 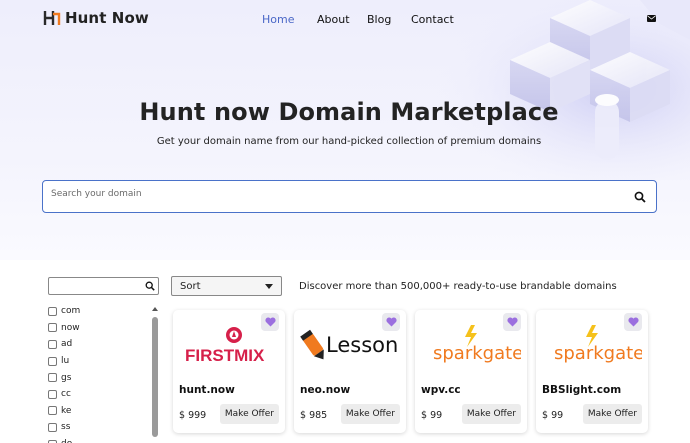 I want to click on tld-list-scrollbar, so click(x=155, y=374).